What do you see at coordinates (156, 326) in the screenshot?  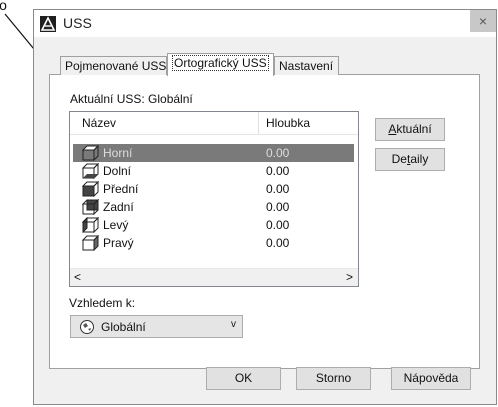 I see `relative-to-dropdown: Globální v` at bounding box center [156, 326].